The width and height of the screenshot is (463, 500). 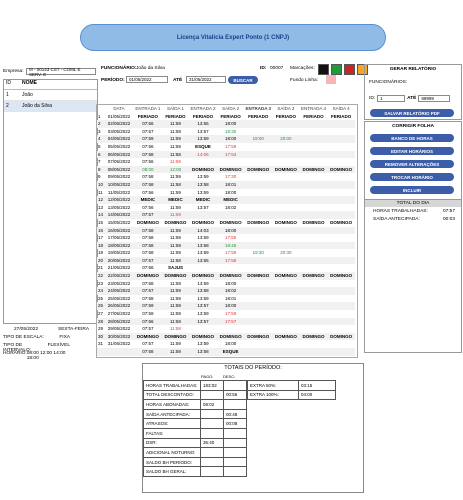 I want to click on punch-cell: 14:03, so click(x=203, y=230).